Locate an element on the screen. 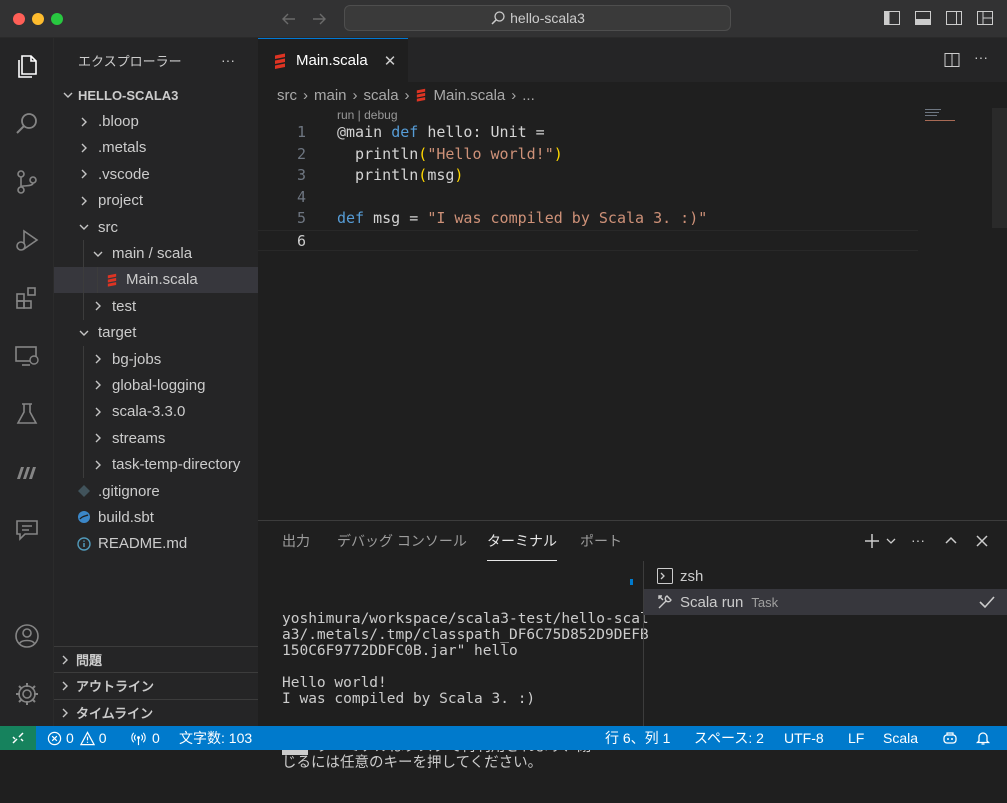 The width and height of the screenshot is (1007, 803). search-view-icon is located at coordinates (27, 124).